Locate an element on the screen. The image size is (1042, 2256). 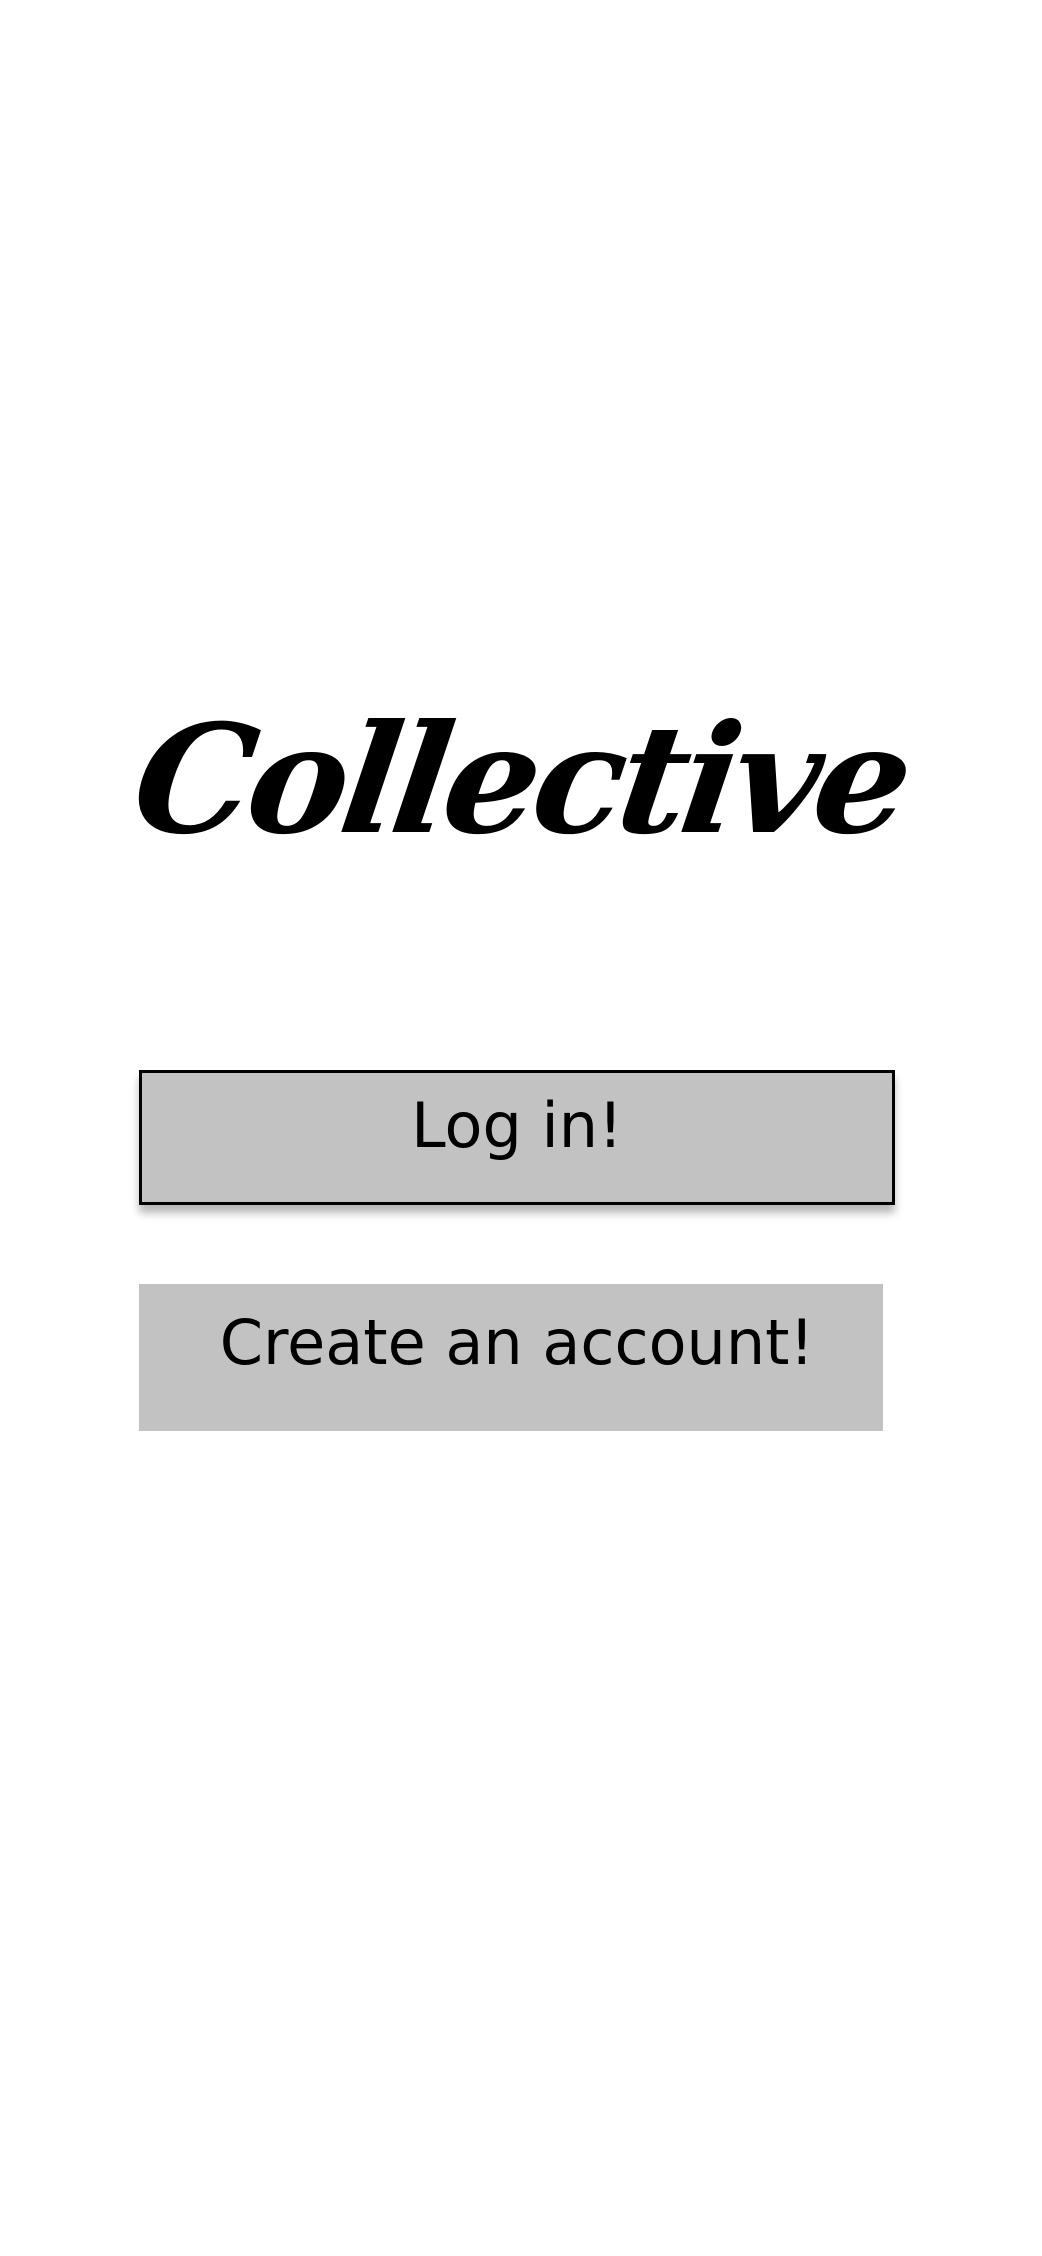
app-logo: Collective is located at coordinates (521, 780).